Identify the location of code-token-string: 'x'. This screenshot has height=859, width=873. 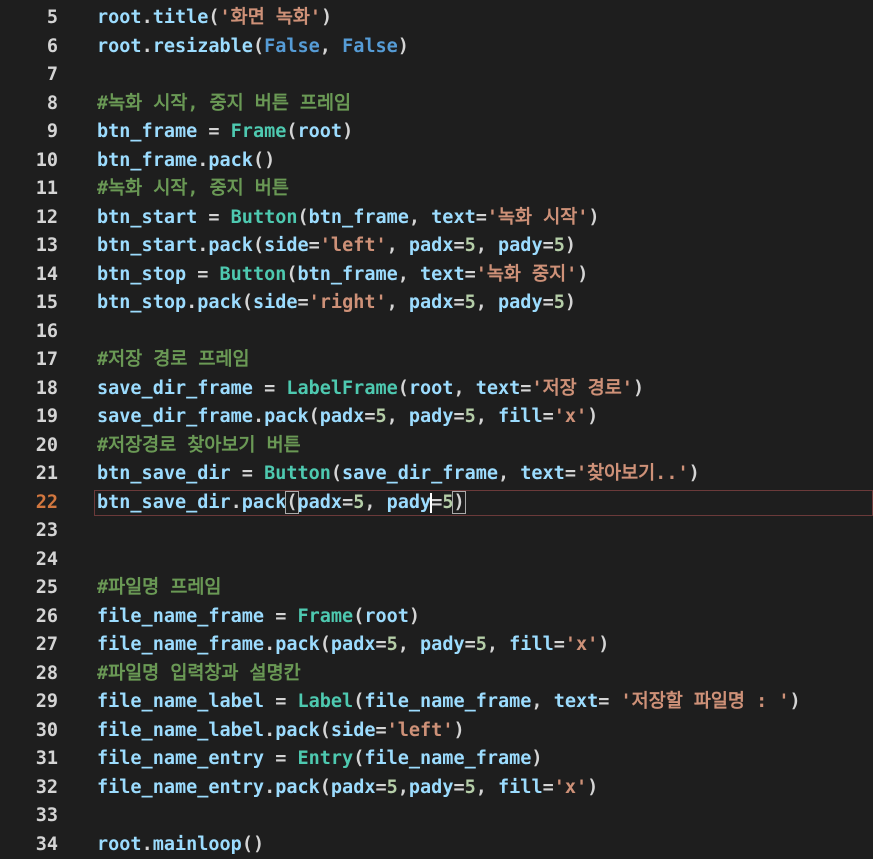
(581, 644).